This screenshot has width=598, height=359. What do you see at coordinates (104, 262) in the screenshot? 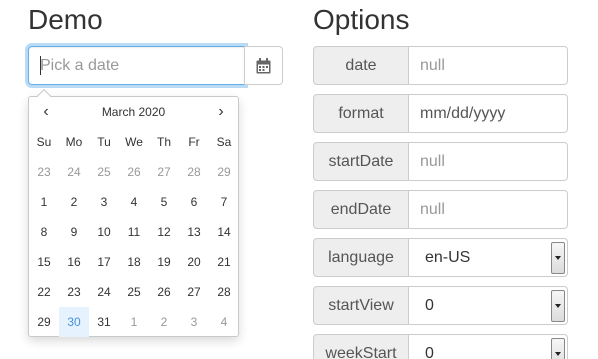
I see `calendar-day: 17` at bounding box center [104, 262].